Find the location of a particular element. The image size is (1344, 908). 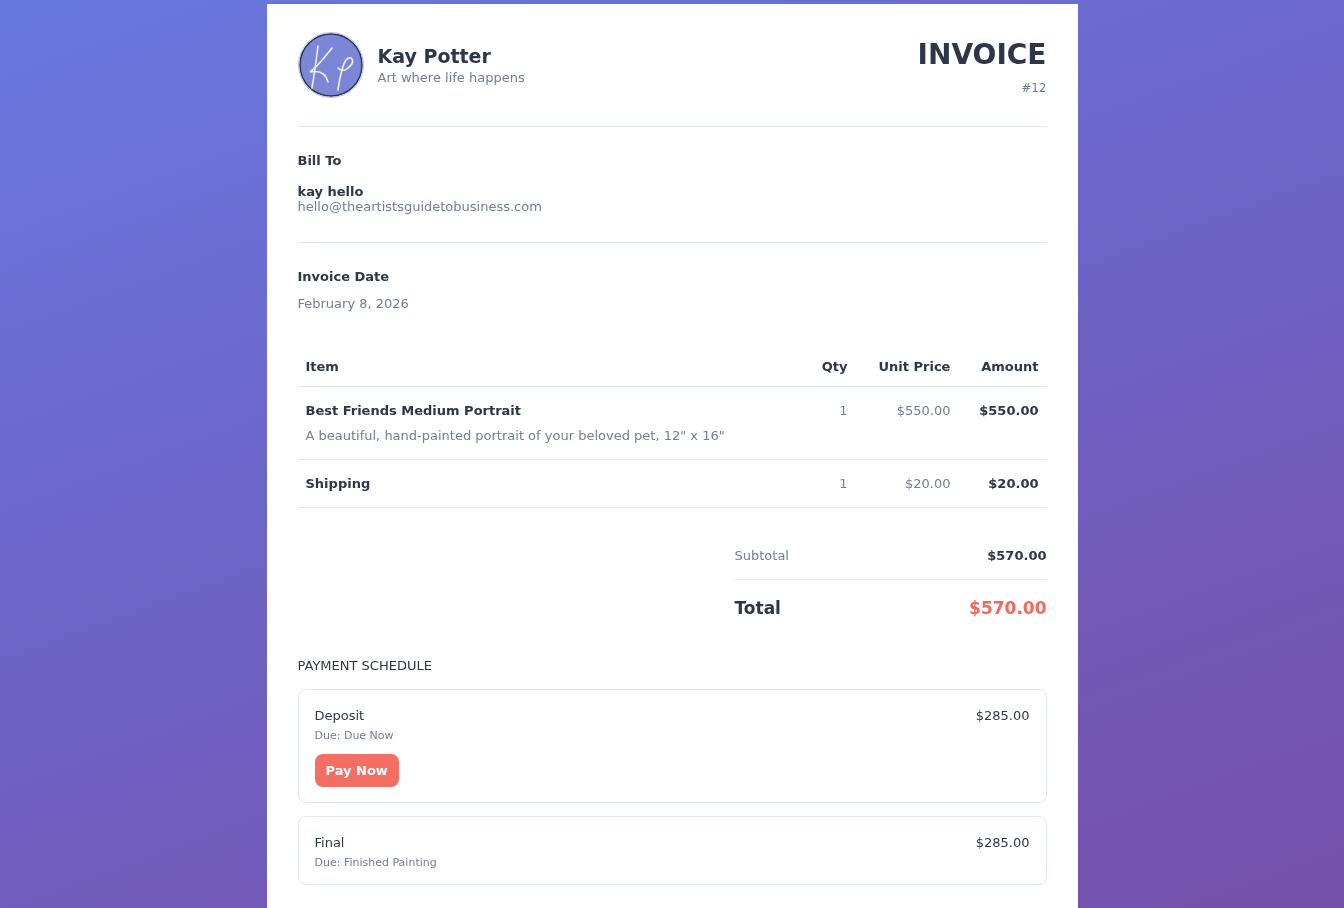

item-unit-price: $20.00 is located at coordinates (927, 483).